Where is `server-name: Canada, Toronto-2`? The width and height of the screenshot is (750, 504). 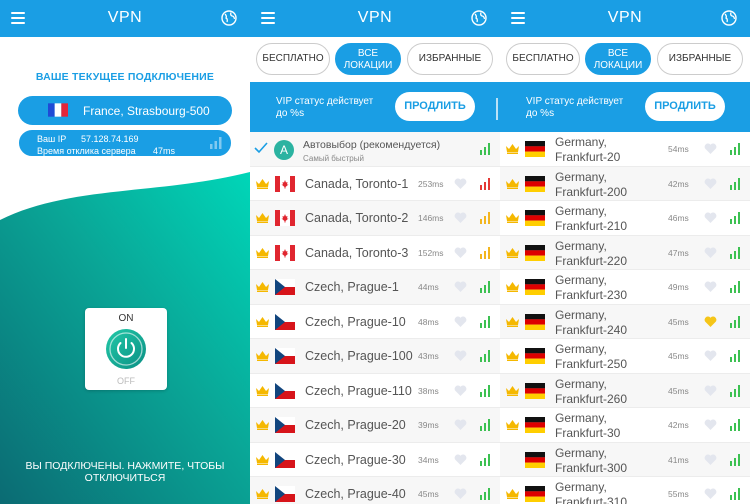 server-name: Canada, Toronto-2 is located at coordinates (357, 218).